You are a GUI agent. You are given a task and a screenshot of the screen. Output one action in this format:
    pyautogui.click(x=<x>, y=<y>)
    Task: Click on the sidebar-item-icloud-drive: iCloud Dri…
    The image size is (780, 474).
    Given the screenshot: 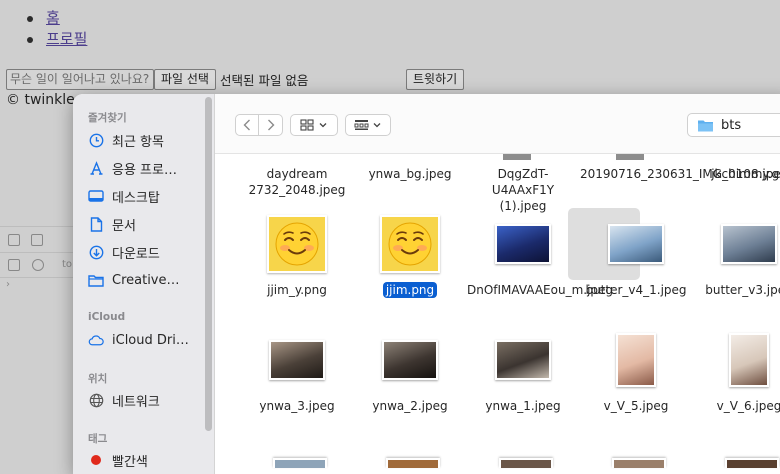 What is the action you would take?
    pyautogui.click(x=138, y=340)
    